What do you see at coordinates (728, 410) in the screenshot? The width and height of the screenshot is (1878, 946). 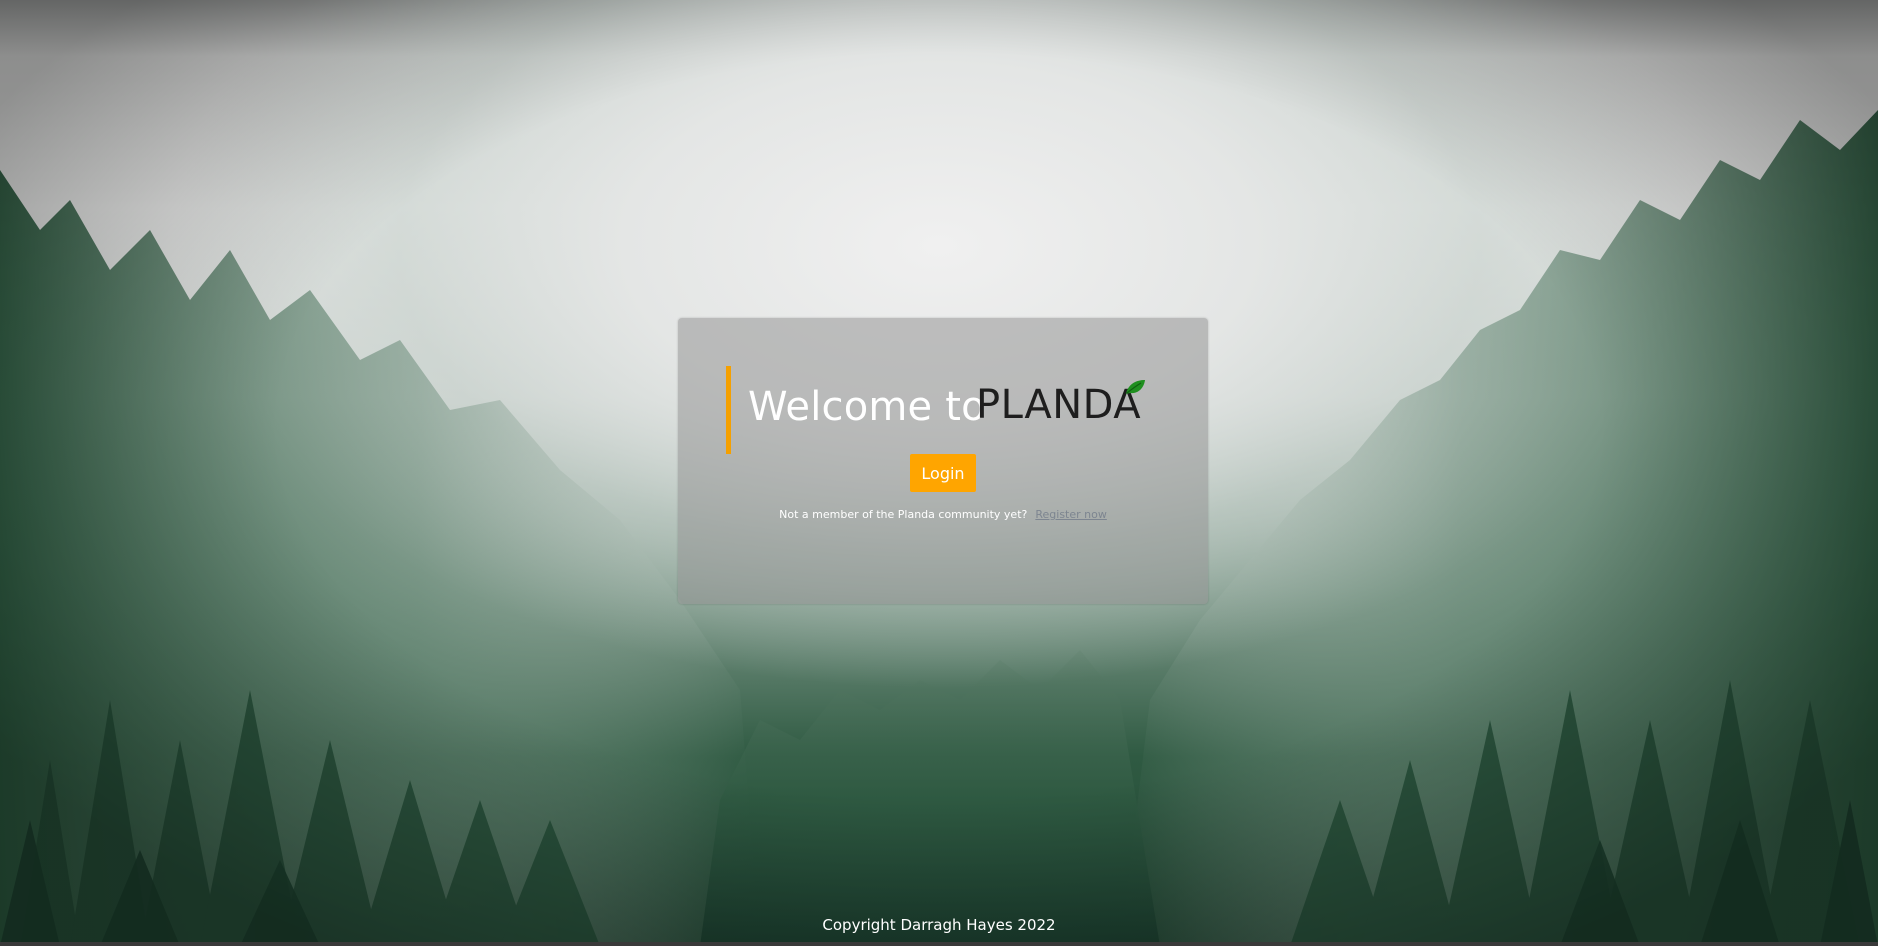 I see `accent-bar` at bounding box center [728, 410].